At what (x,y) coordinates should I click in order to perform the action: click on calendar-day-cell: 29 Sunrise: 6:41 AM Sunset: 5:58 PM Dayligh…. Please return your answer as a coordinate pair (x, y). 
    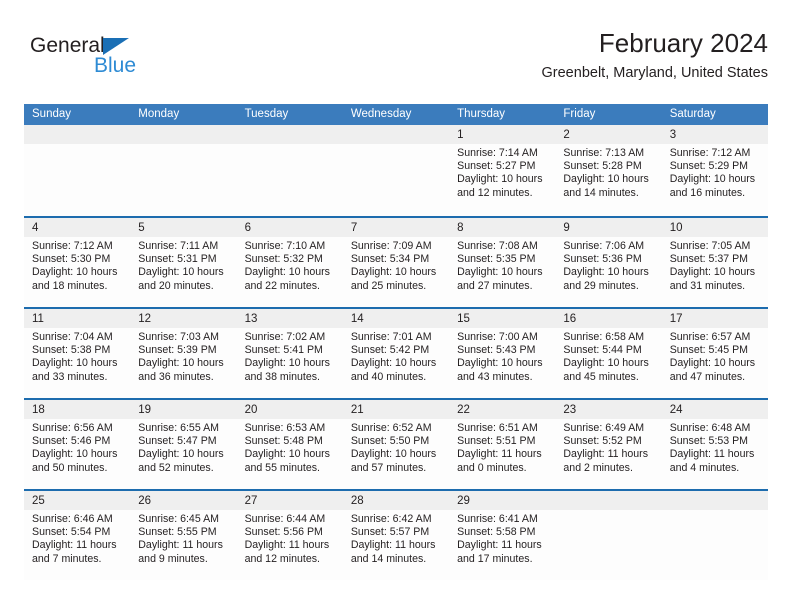
    Looking at the image, I should click on (502, 535).